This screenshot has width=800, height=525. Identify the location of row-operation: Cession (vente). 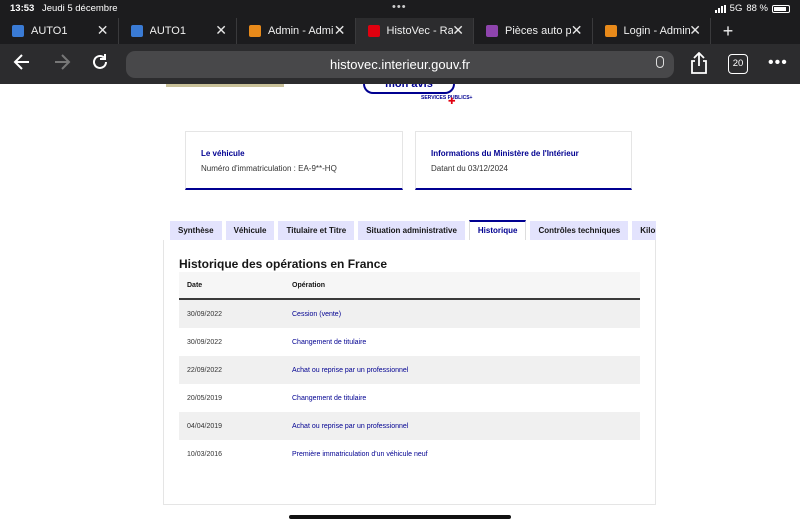
(466, 314).